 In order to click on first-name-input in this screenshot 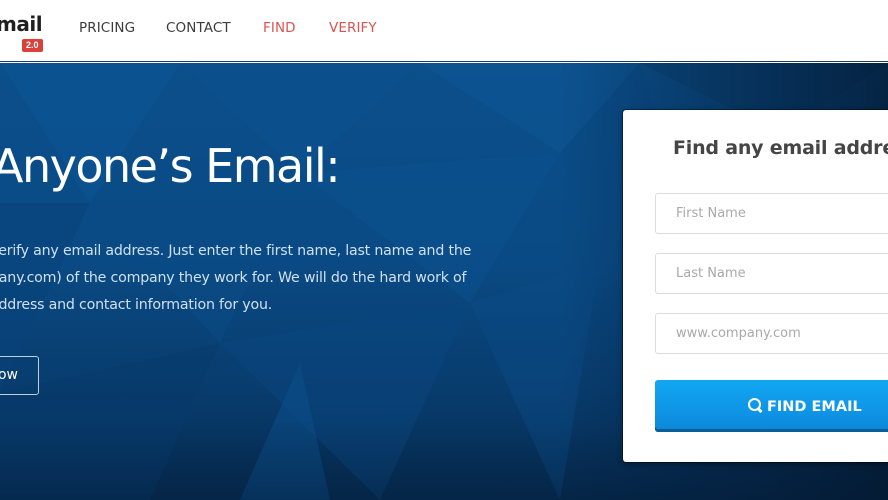, I will do `click(771, 213)`.